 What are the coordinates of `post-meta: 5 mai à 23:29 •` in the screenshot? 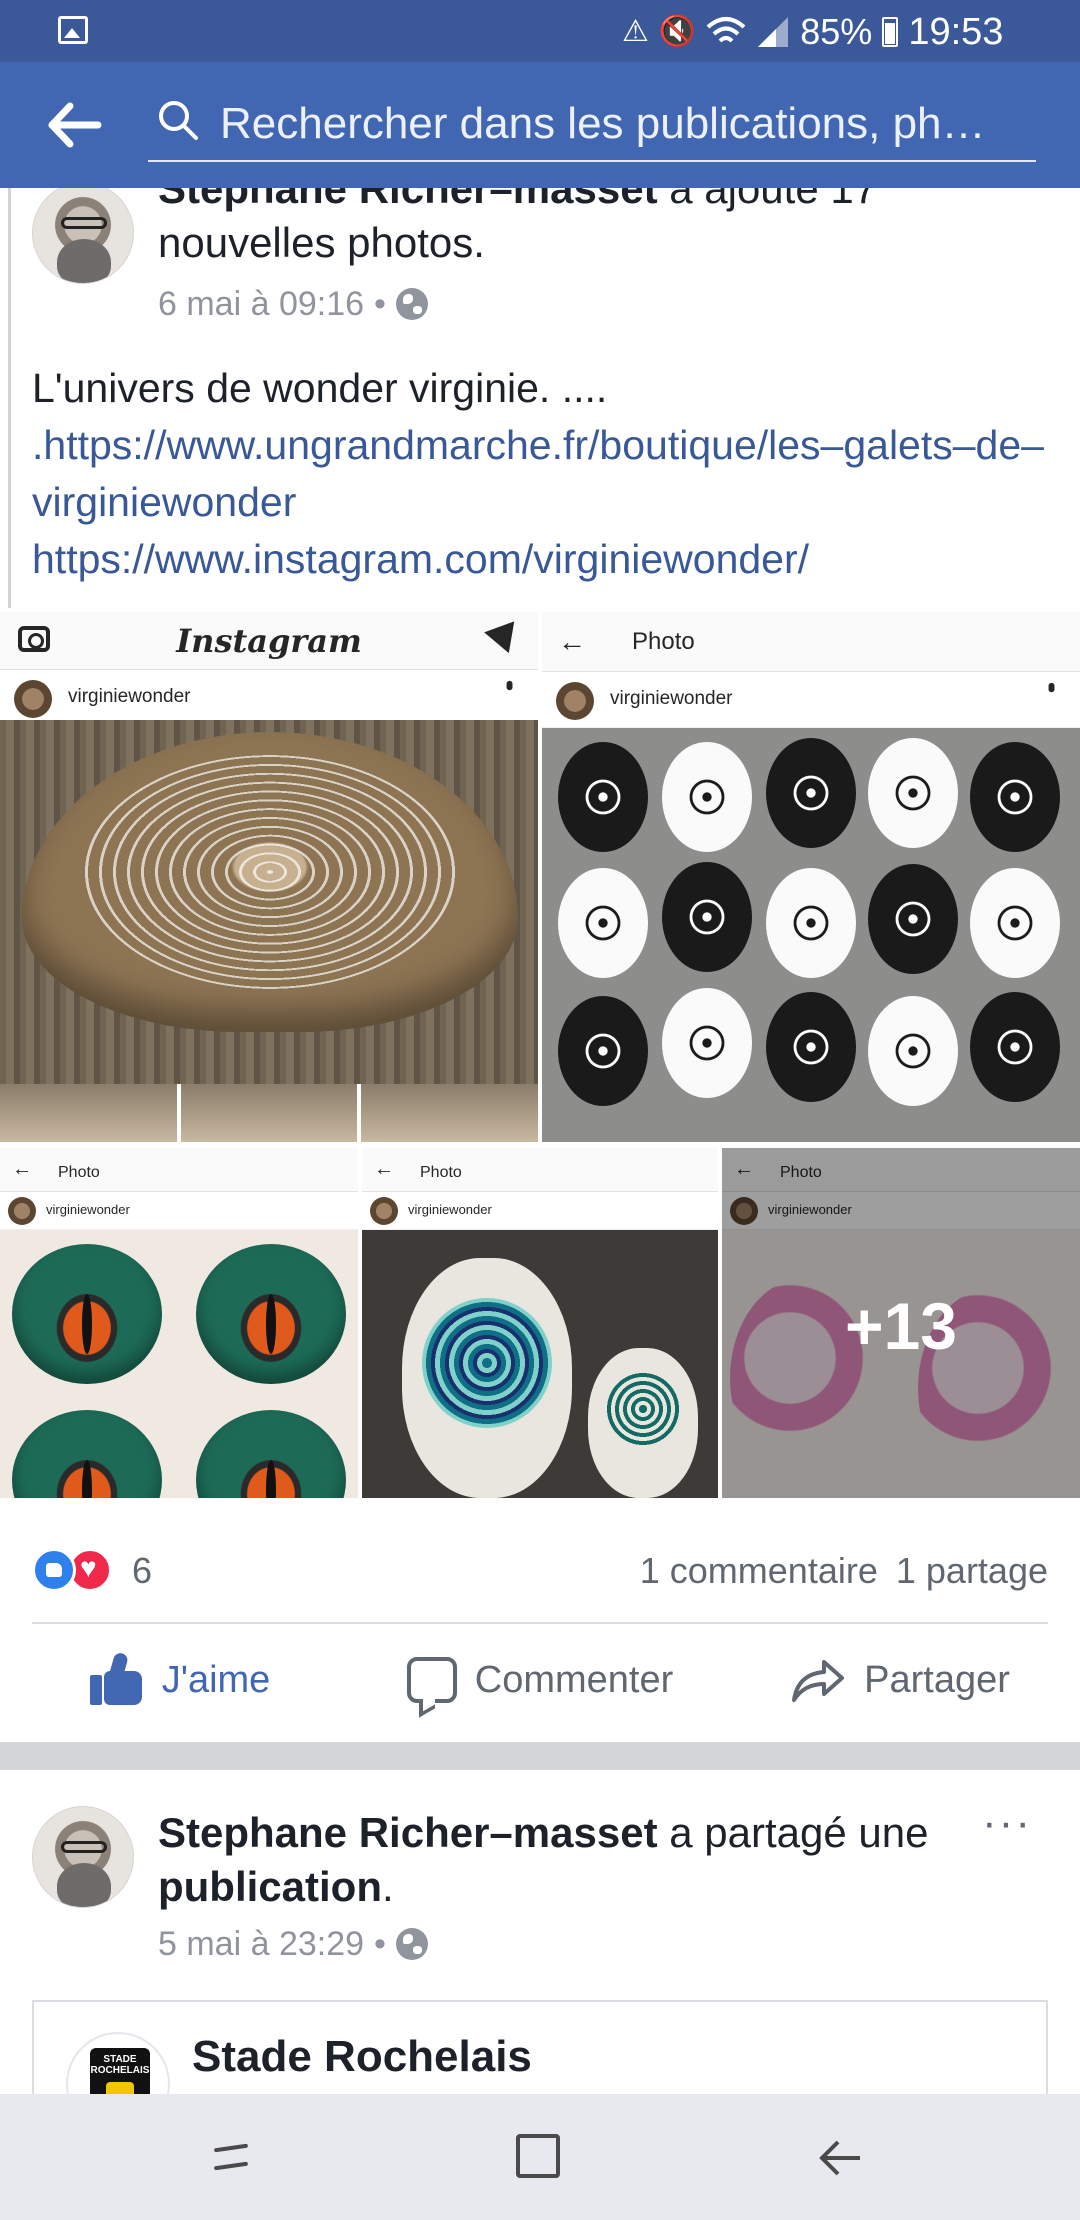 It's located at (293, 1944).